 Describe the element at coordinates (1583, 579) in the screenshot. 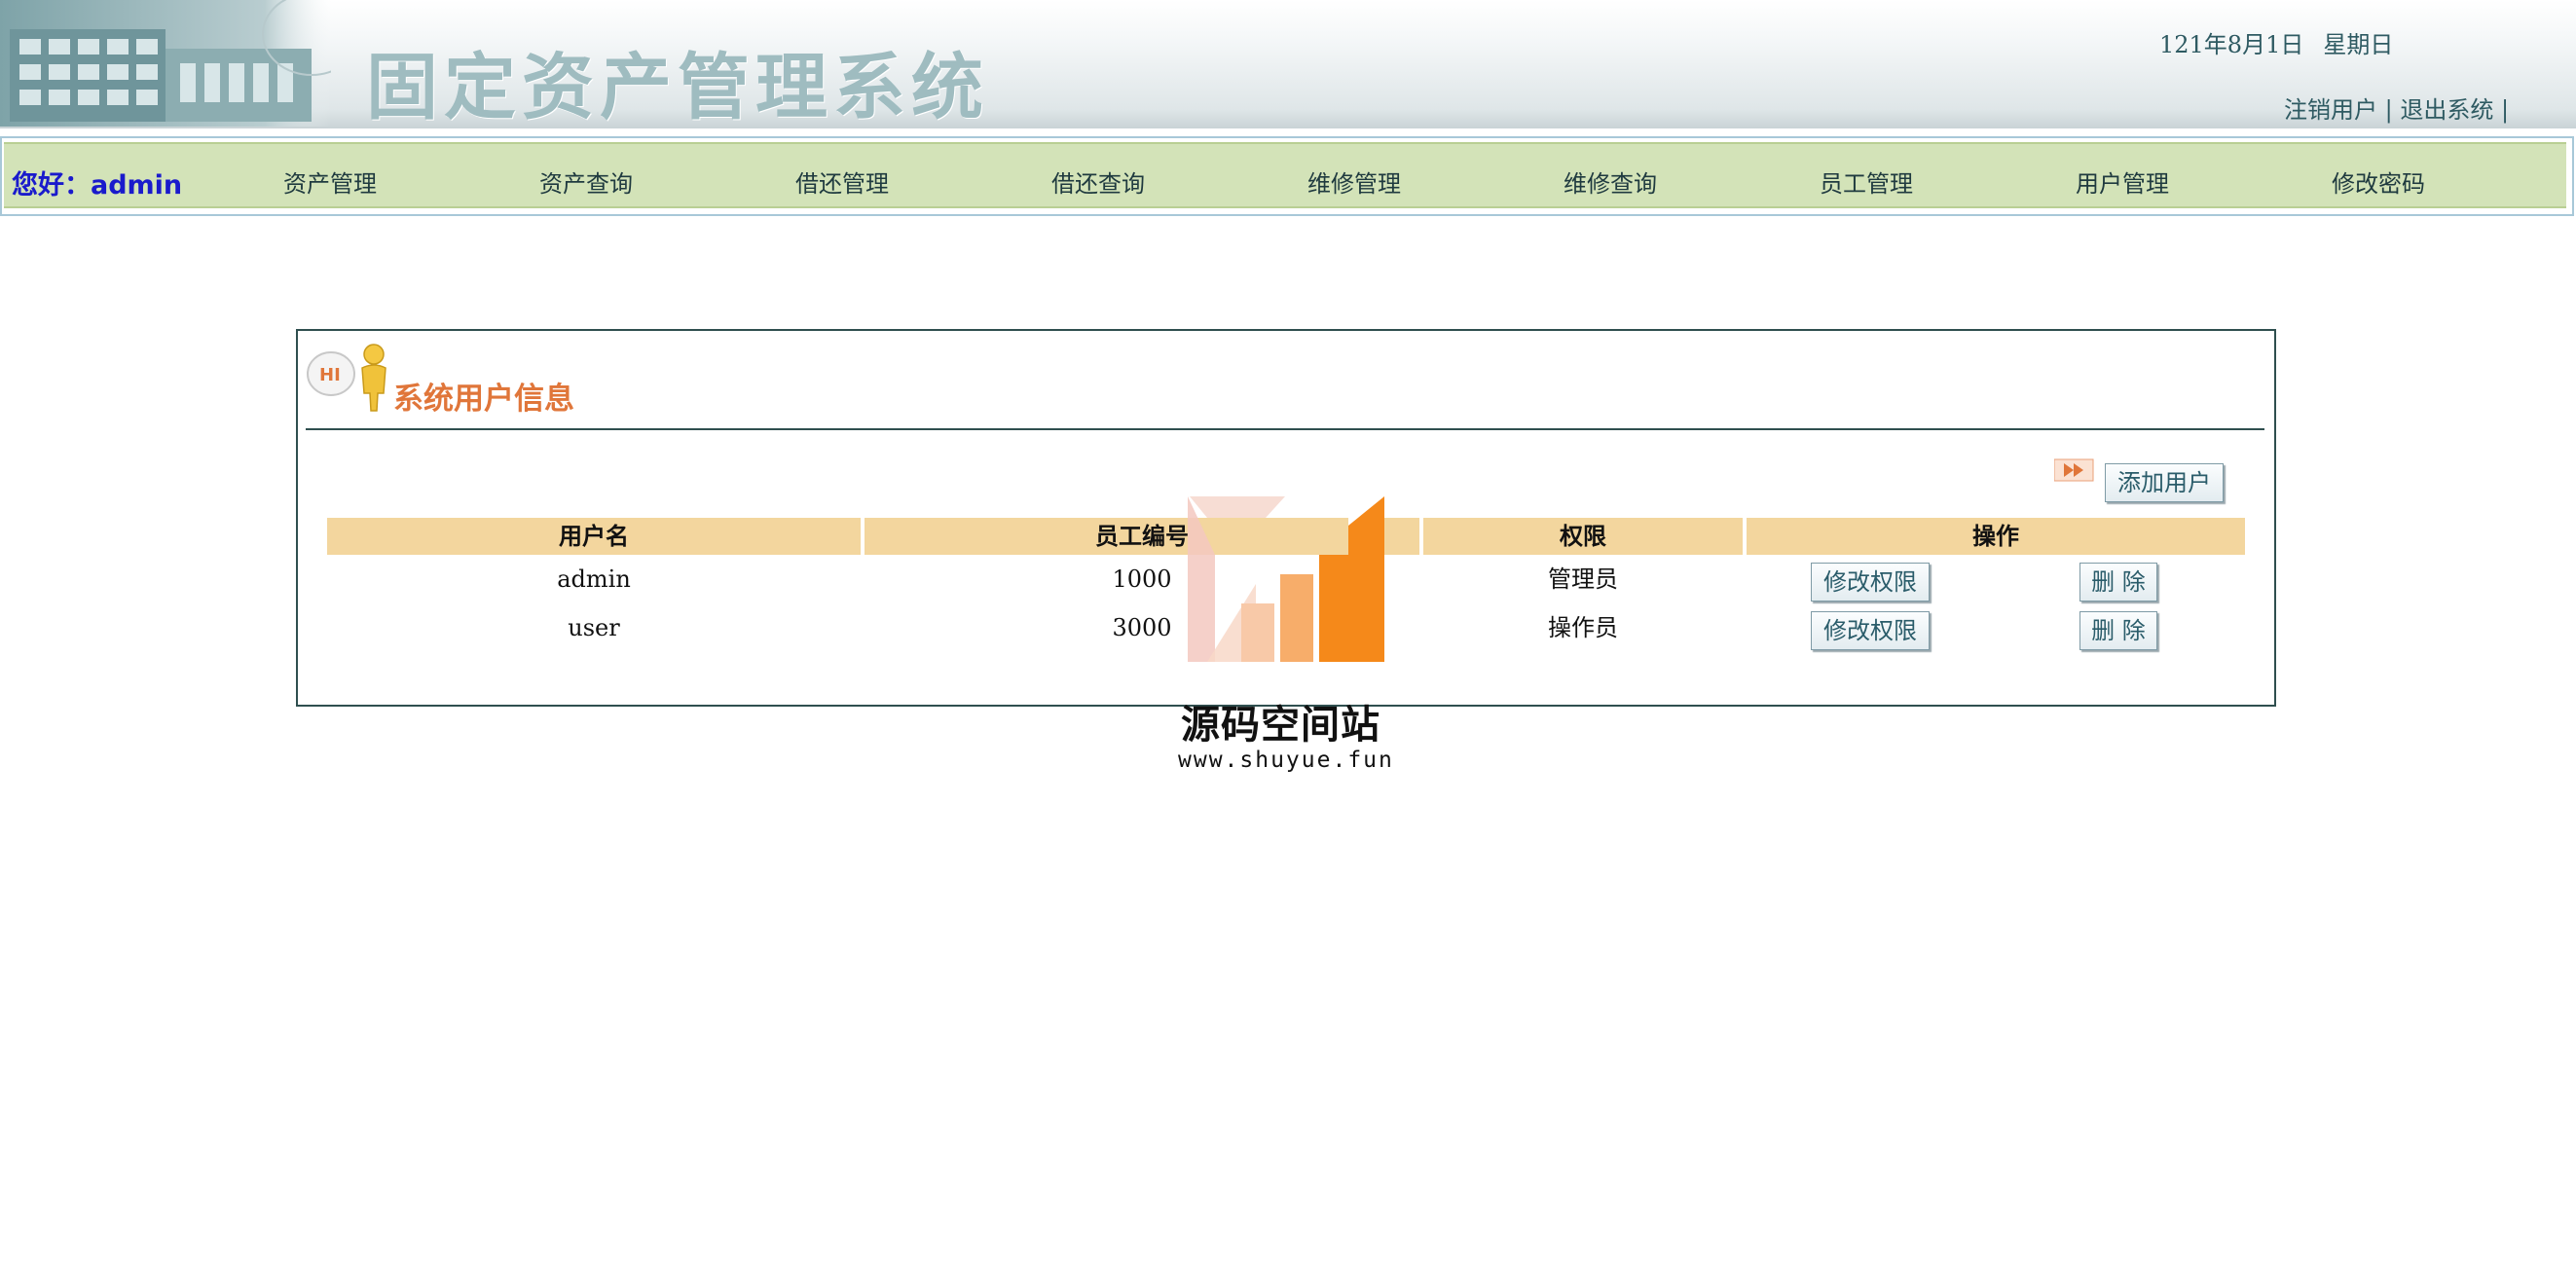

I see `cell-role: 管理员` at that location.